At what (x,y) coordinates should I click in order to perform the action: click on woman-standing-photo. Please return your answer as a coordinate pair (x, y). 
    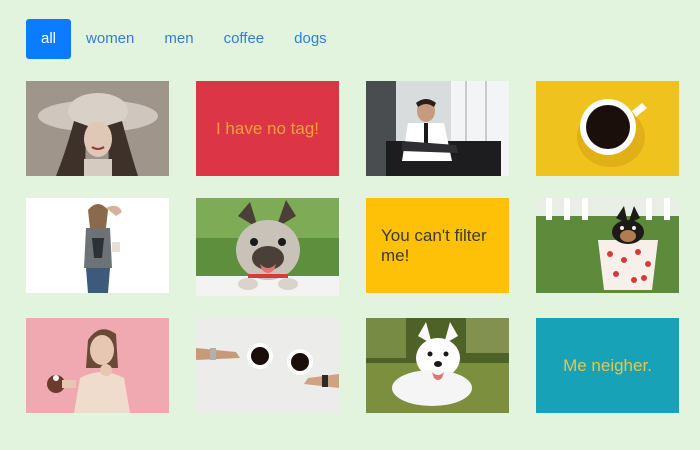
    Looking at the image, I should click on (97, 245).